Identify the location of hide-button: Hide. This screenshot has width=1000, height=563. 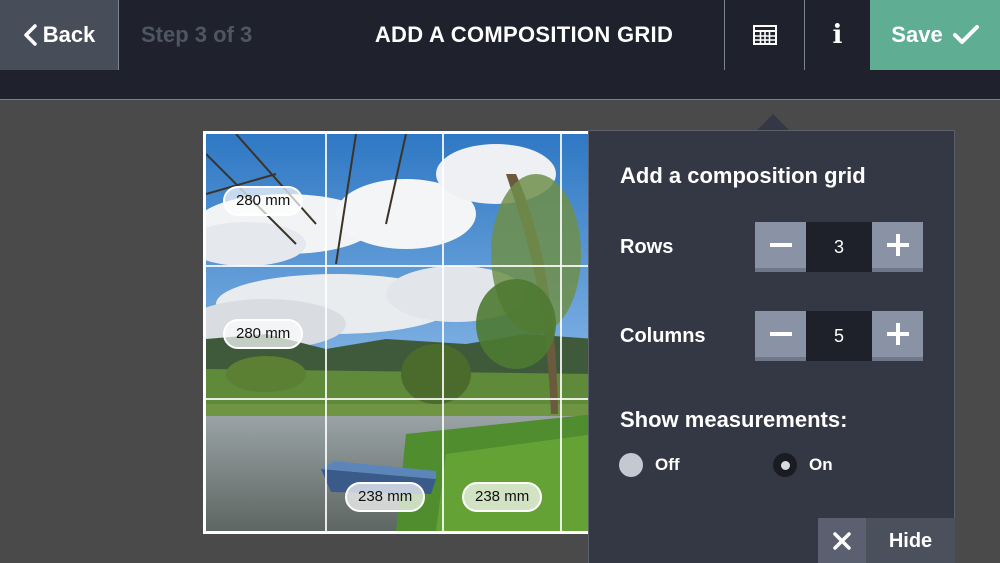
(886, 540).